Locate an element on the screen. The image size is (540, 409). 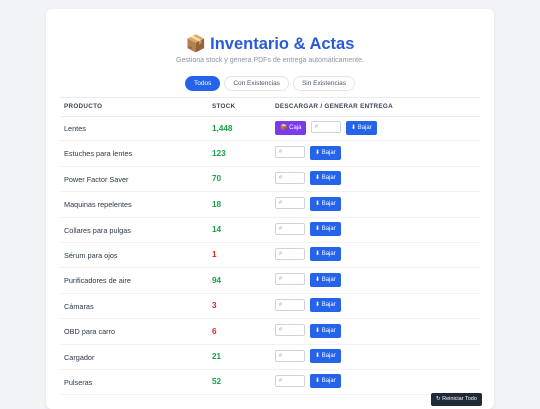
reset-all-button: ↻ Reiniciar Todo is located at coordinates (456, 399).